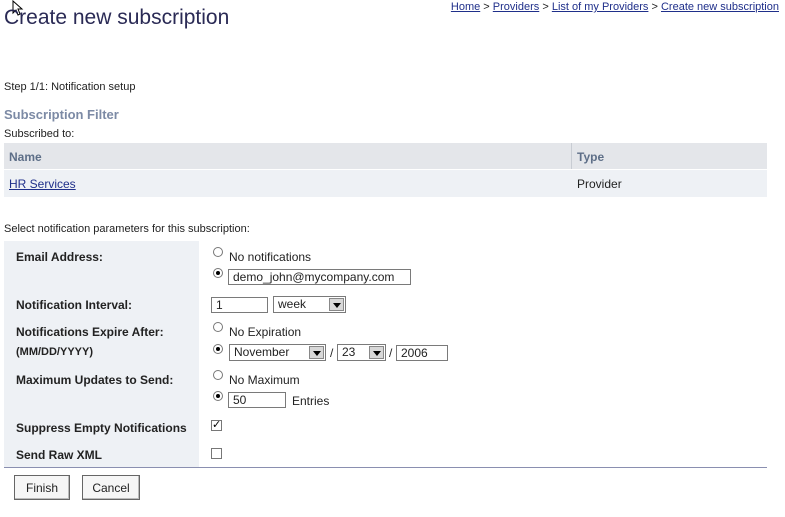  I want to click on expire-day-value: 23, so click(349, 352).